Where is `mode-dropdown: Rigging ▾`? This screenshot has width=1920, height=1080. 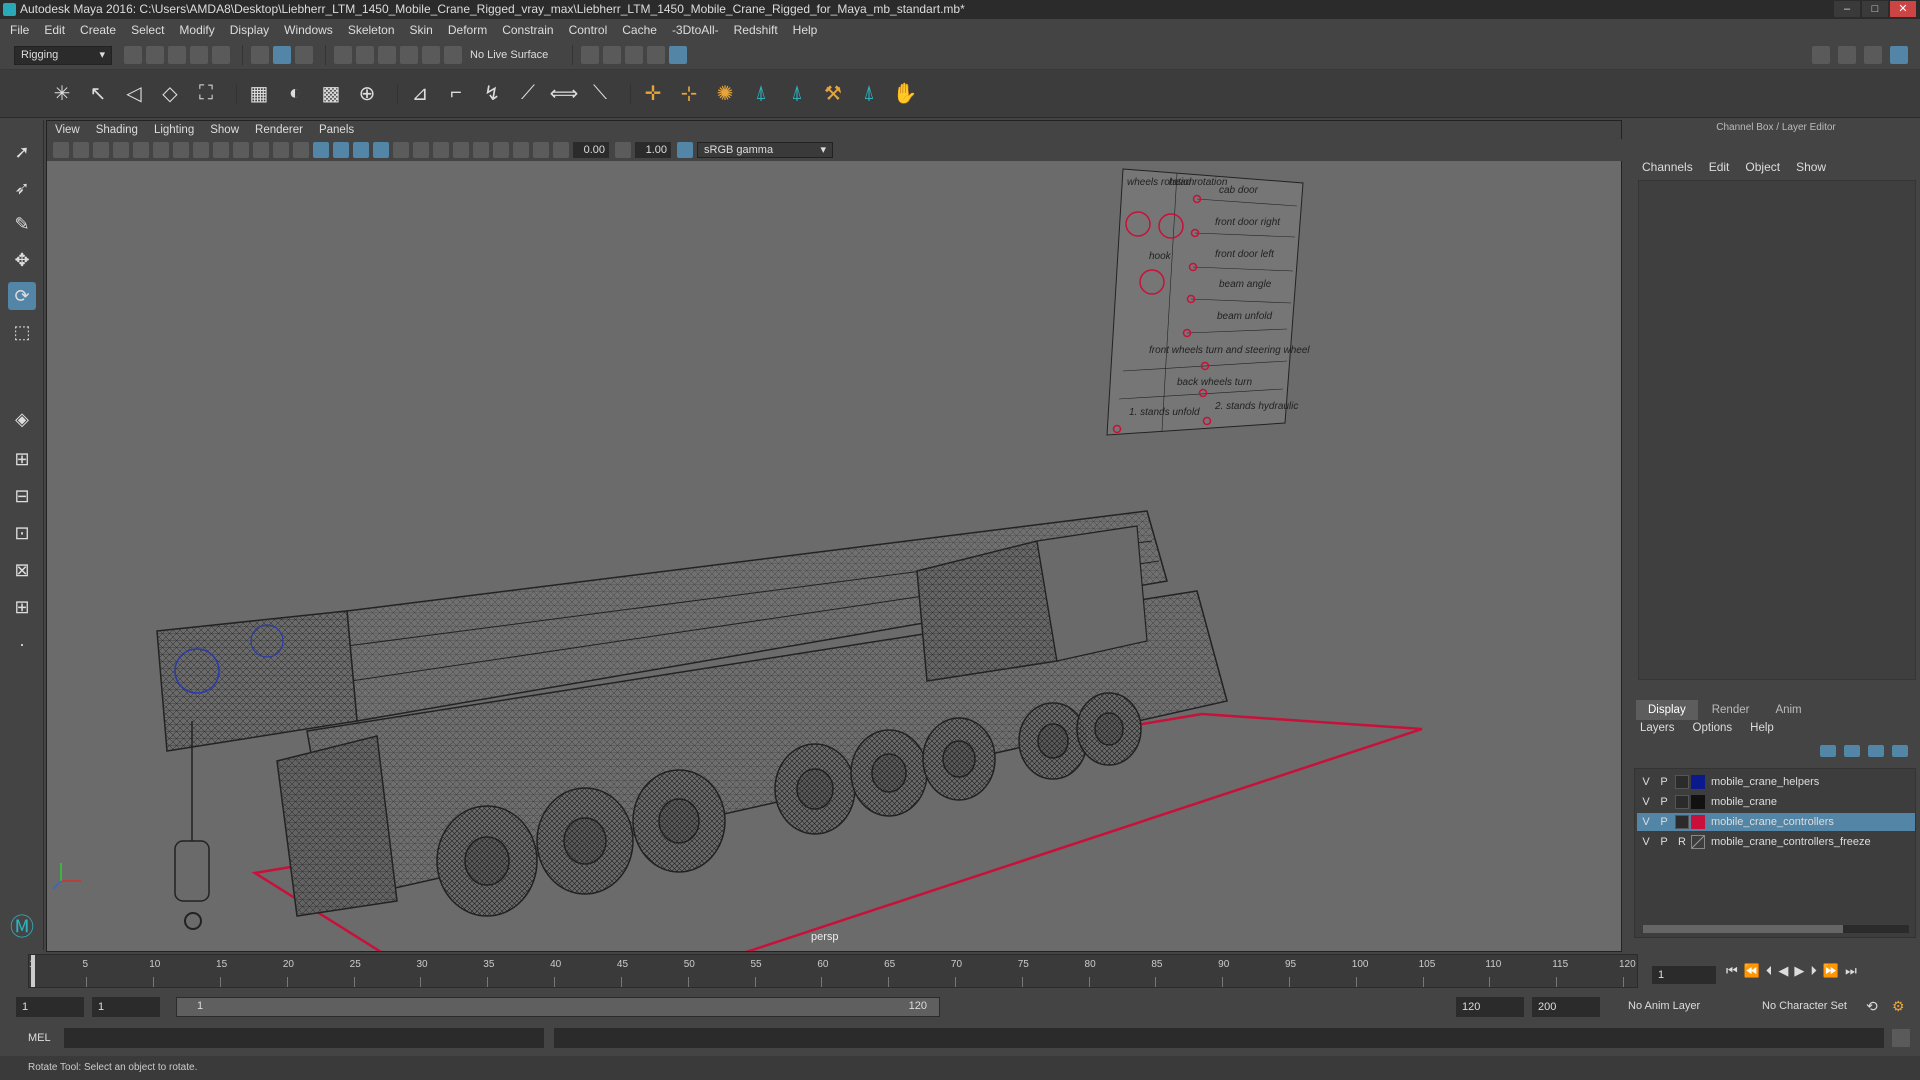 mode-dropdown: Rigging ▾ is located at coordinates (63, 55).